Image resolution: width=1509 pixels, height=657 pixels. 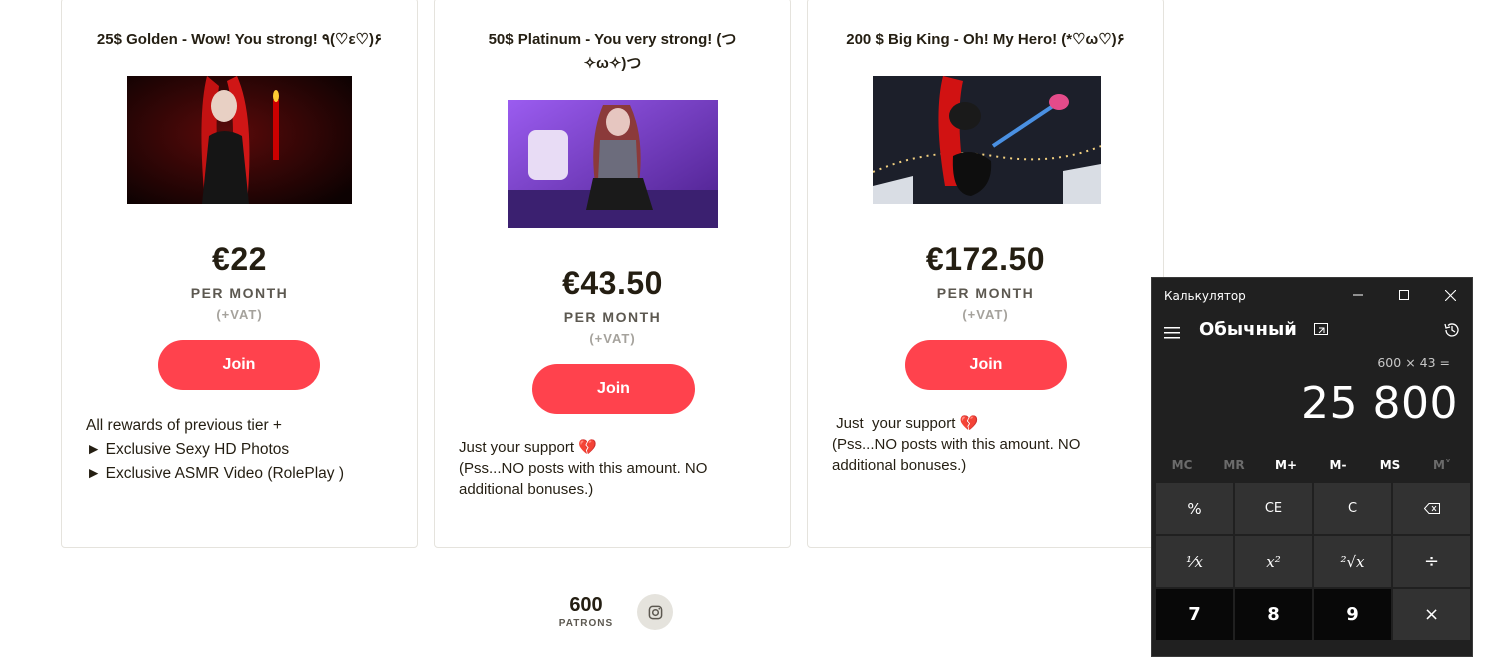 What do you see at coordinates (1194, 508) in the screenshot?
I see `percent-key: %` at bounding box center [1194, 508].